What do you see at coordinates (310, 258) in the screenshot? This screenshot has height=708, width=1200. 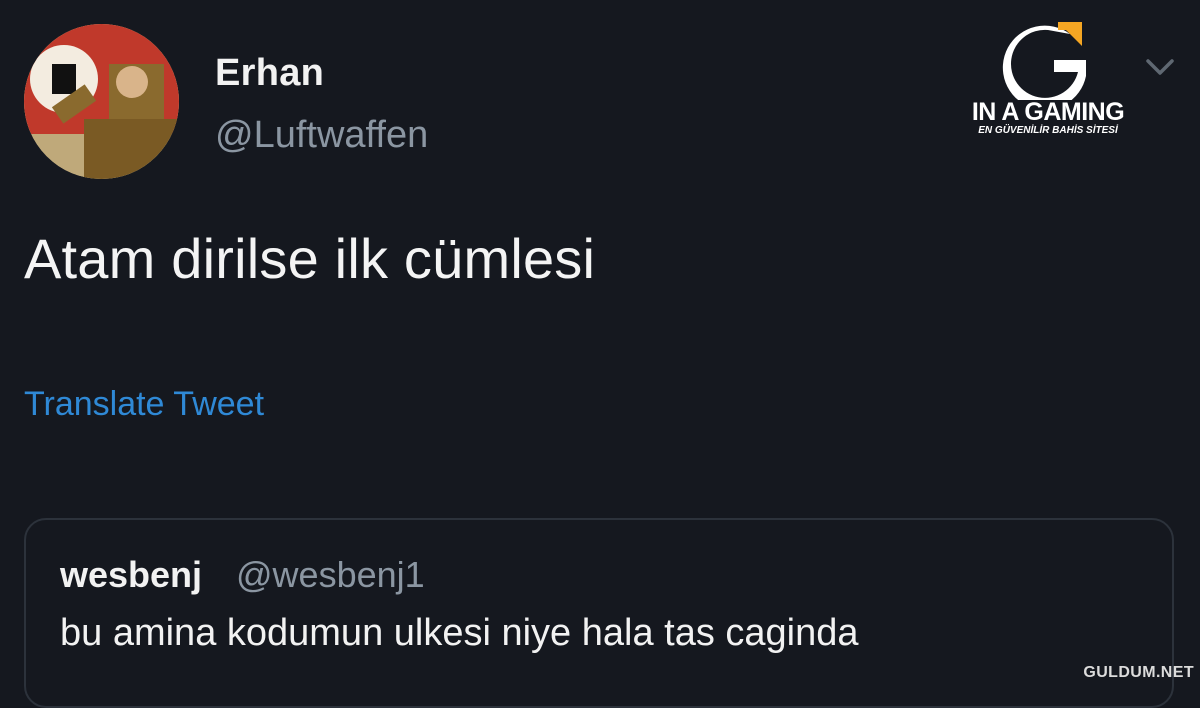 I see `tweet-text: Atam dirilse ilk cümlesi` at bounding box center [310, 258].